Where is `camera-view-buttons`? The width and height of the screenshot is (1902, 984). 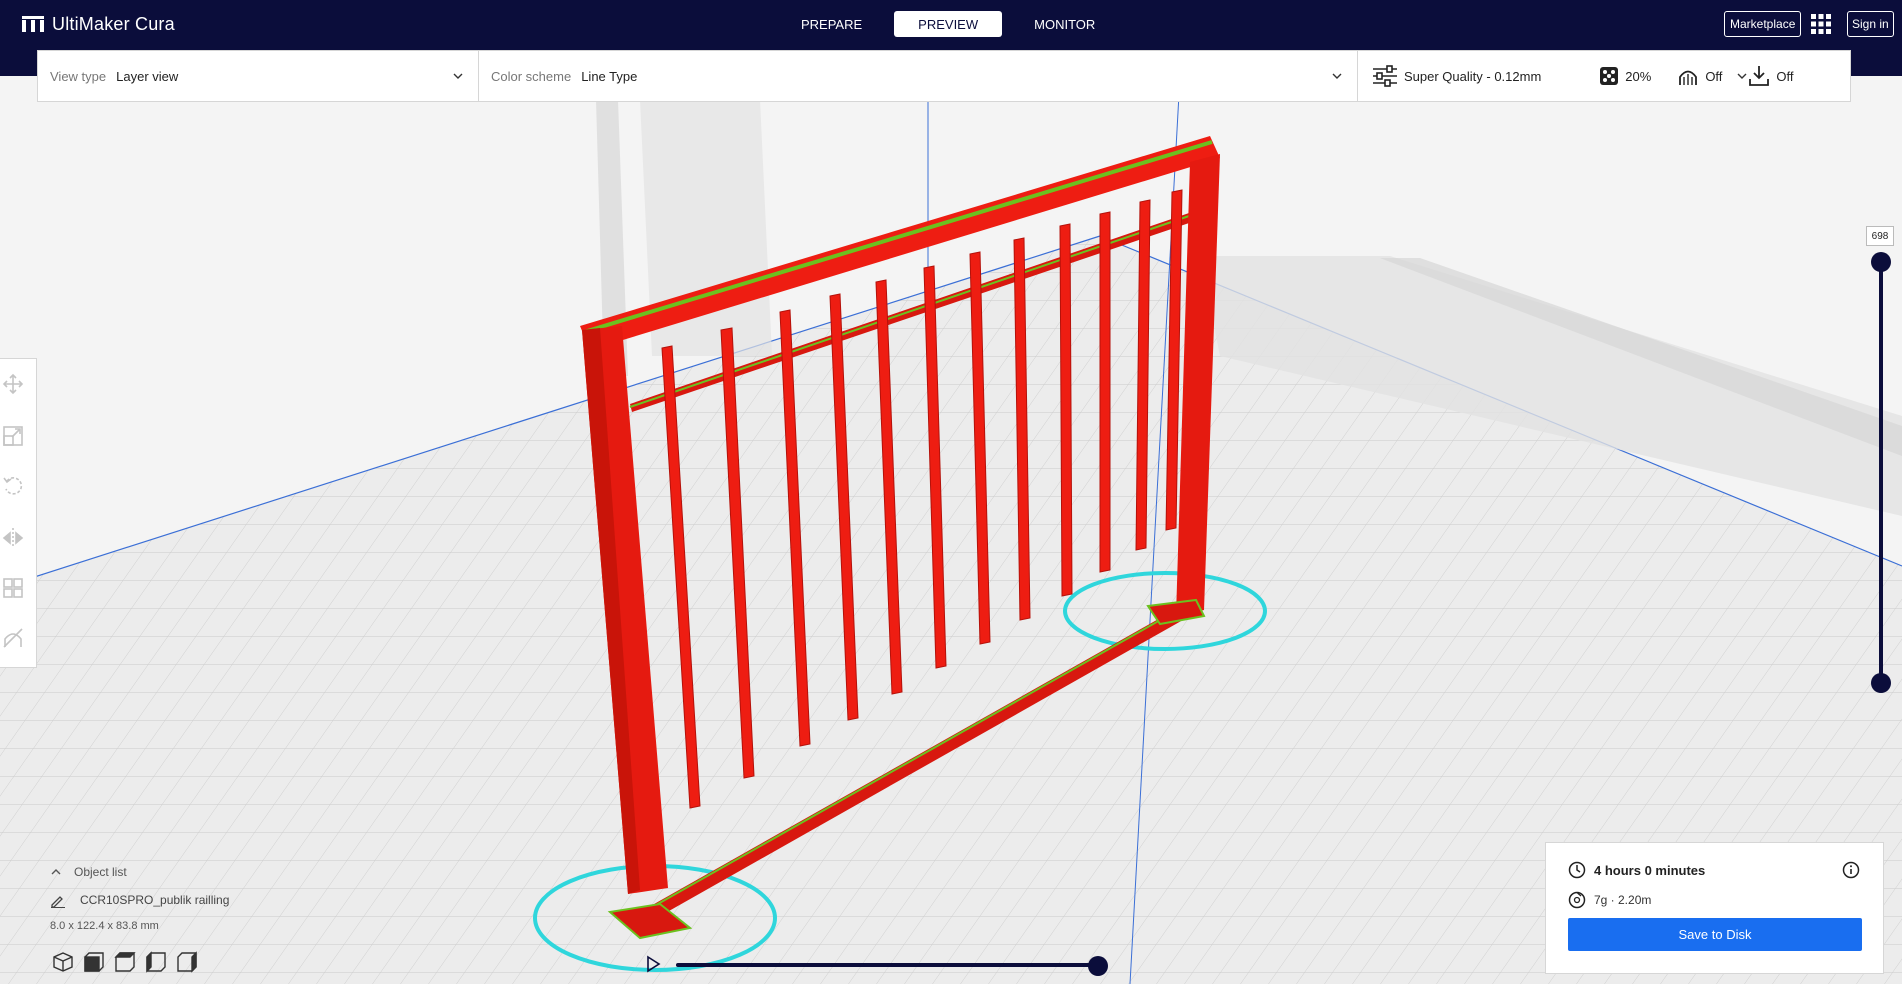
camera-view-buttons is located at coordinates (125, 962).